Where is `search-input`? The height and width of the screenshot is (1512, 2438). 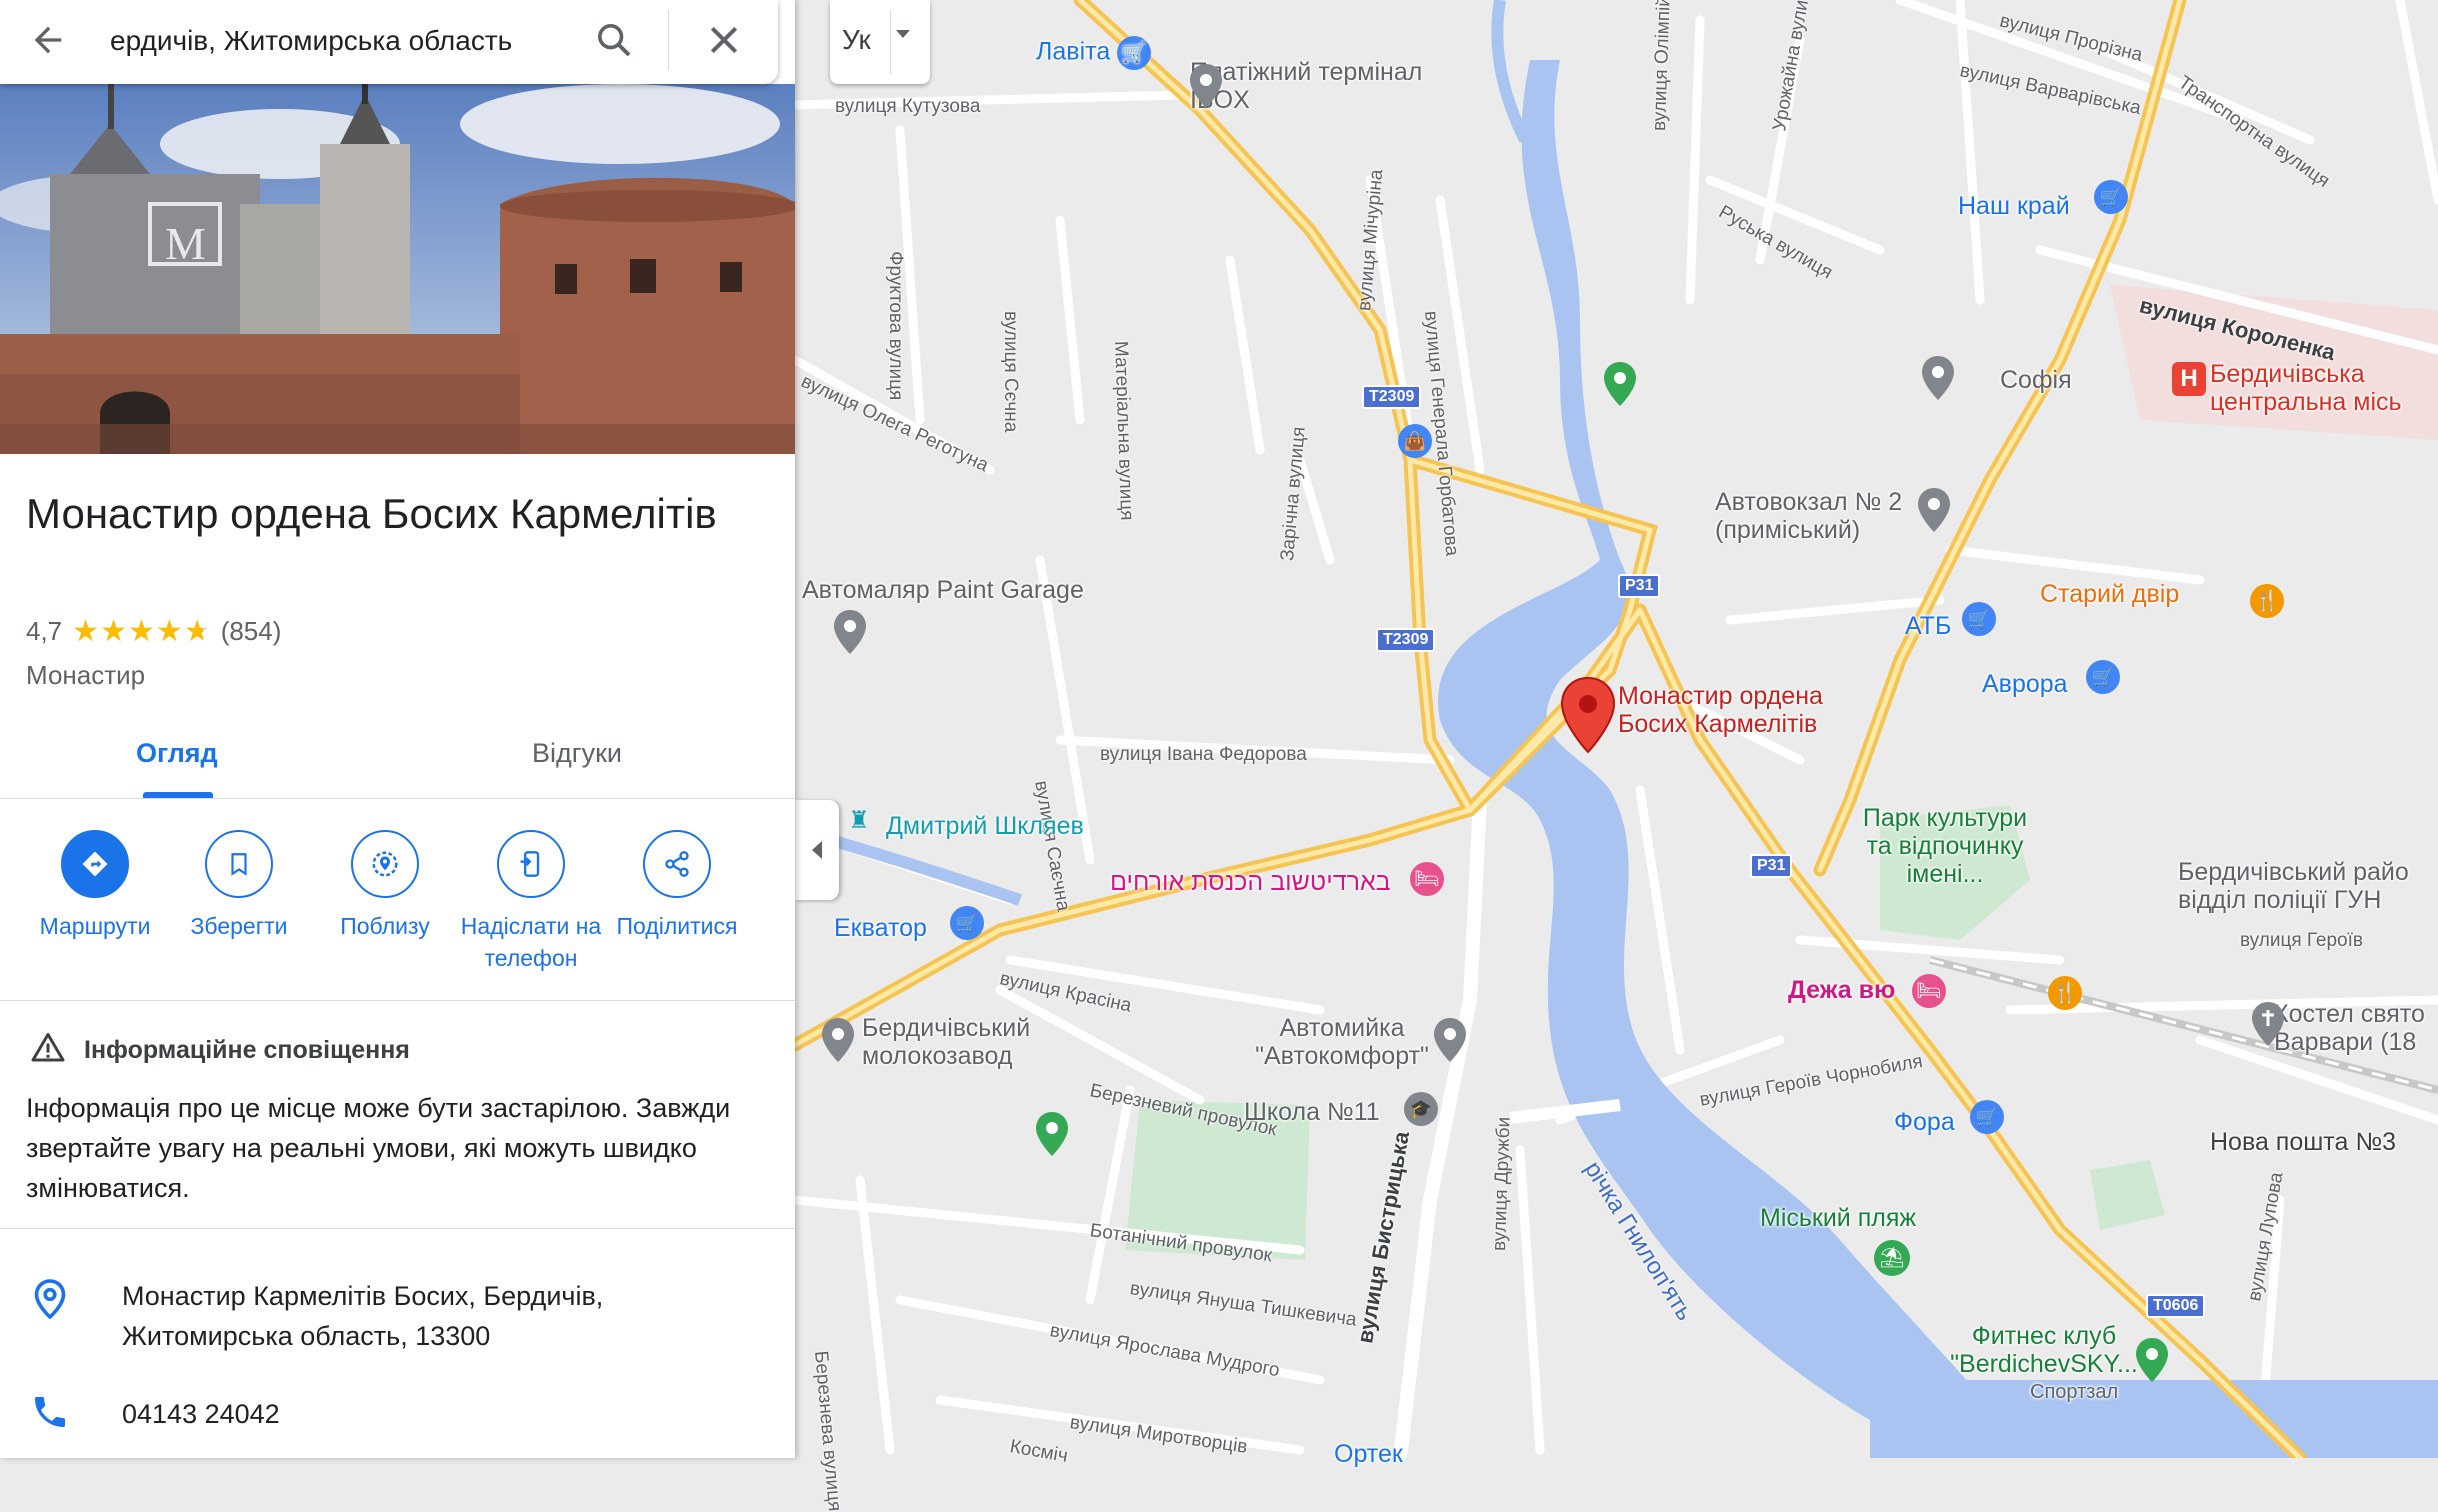 search-input is located at coordinates (340, 41).